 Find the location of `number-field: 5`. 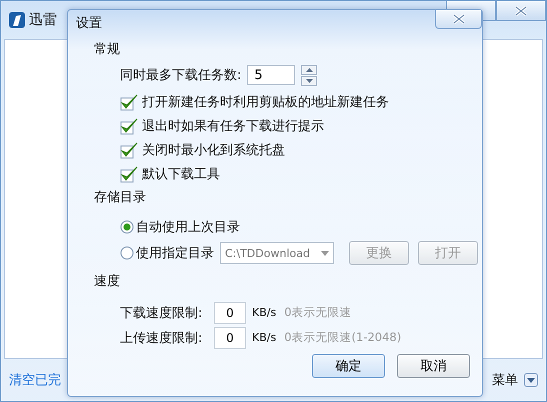

number-field: 5 is located at coordinates (271, 75).